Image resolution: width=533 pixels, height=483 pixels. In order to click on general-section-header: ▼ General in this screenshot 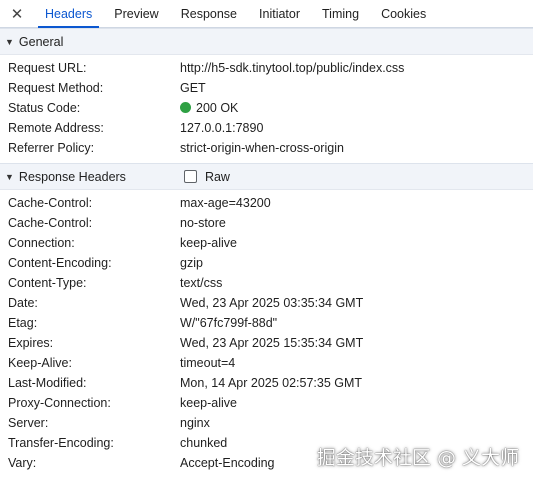, I will do `click(266, 41)`.